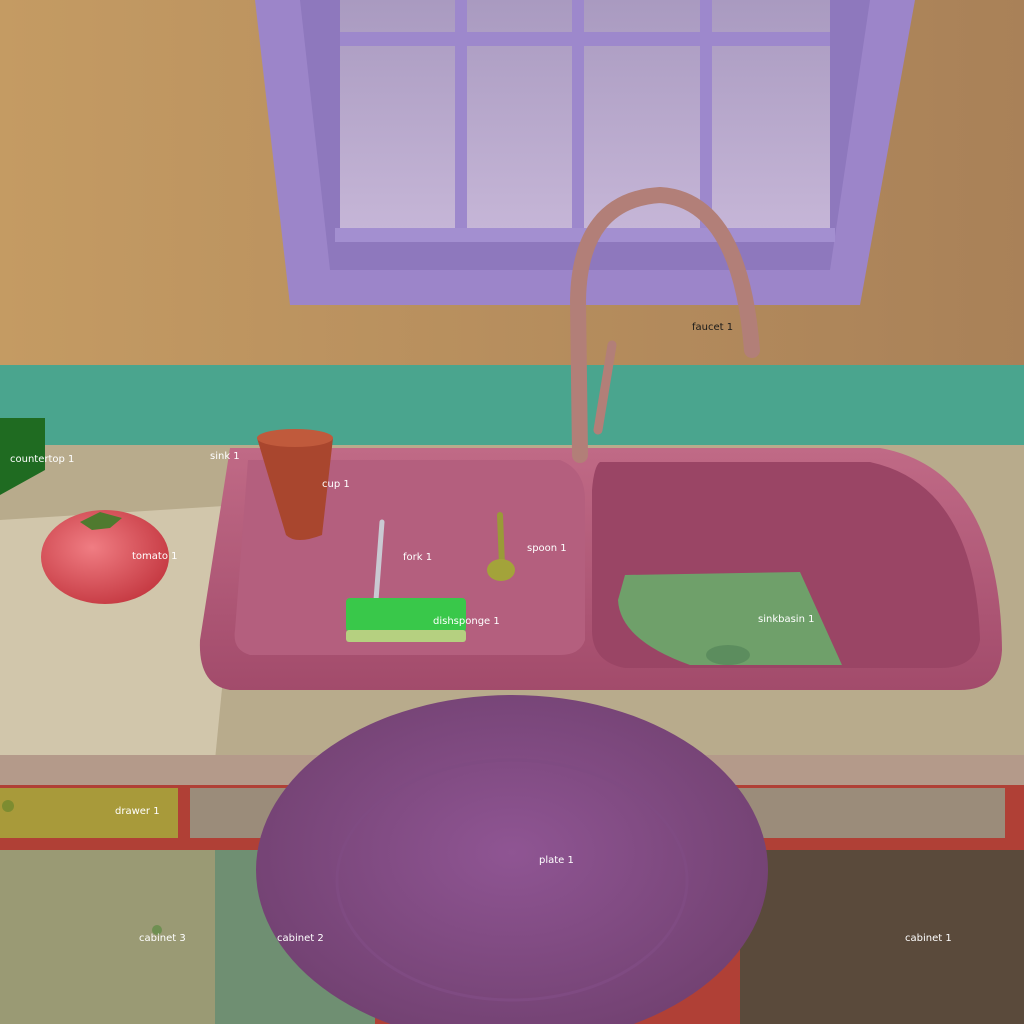  Describe the element at coordinates (728, 655) in the screenshot. I see `drain` at that location.